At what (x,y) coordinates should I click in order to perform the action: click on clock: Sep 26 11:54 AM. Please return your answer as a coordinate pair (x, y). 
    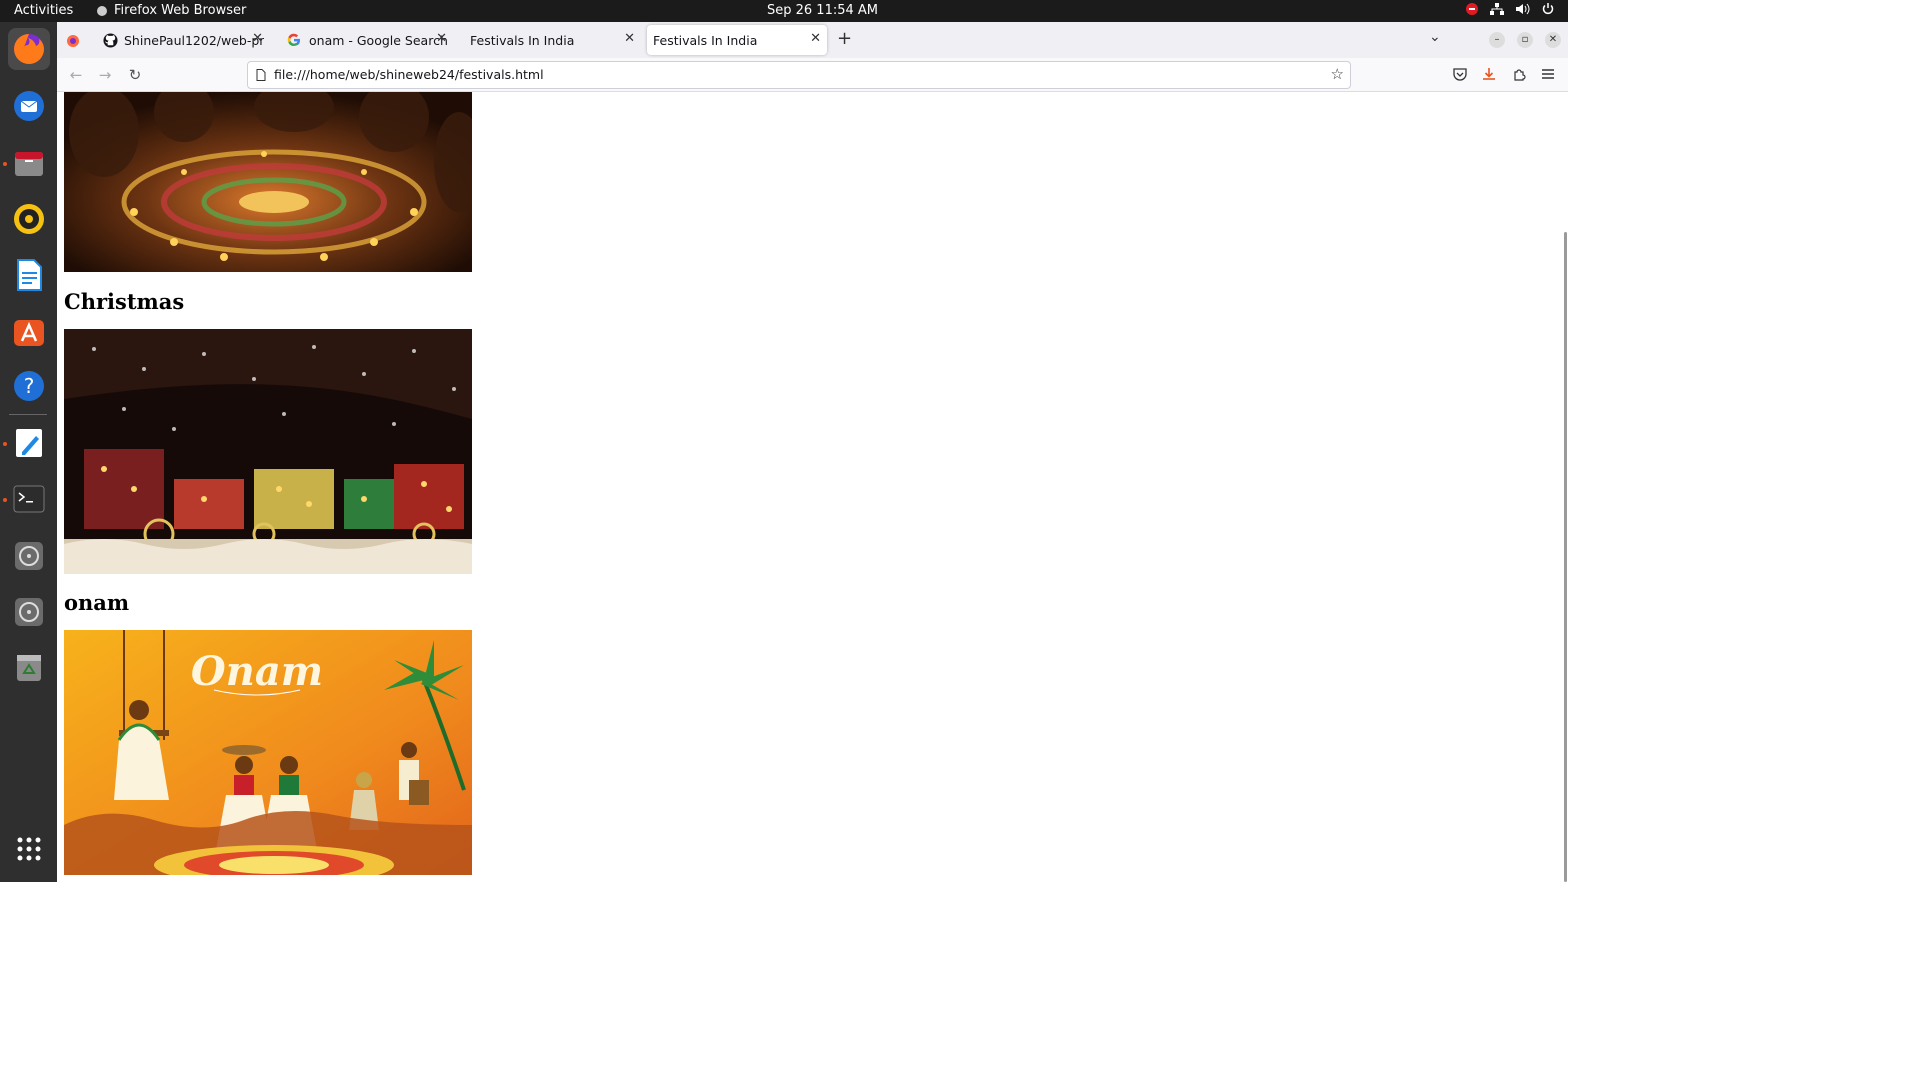
    Looking at the image, I should click on (822, 10).